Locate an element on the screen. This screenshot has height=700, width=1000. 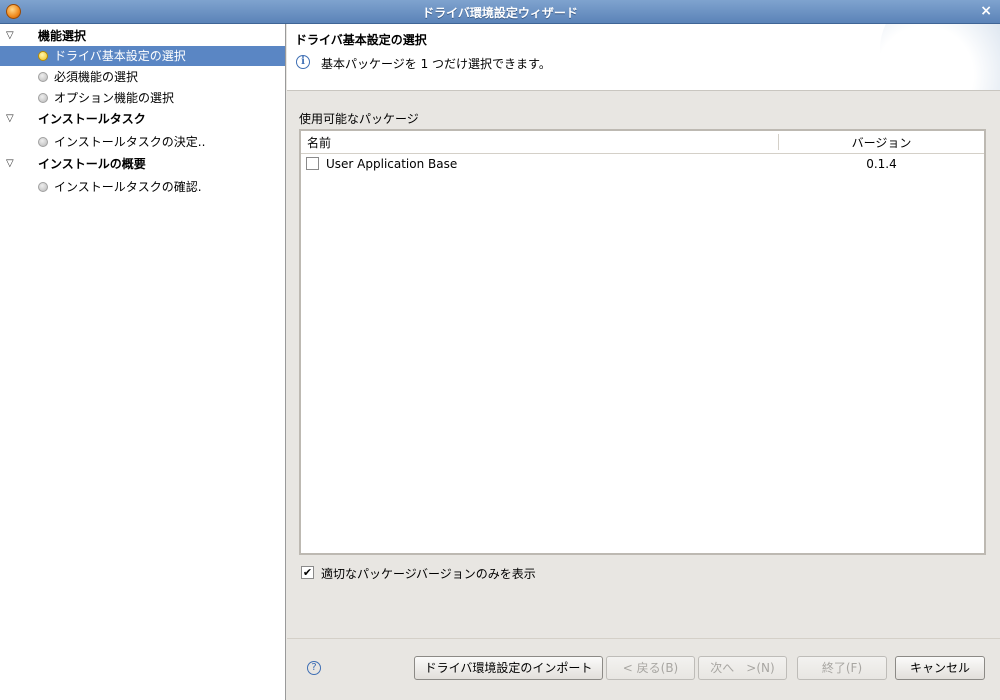
window-title: ドライバ環境設定ウィザード is located at coordinates (500, 13).